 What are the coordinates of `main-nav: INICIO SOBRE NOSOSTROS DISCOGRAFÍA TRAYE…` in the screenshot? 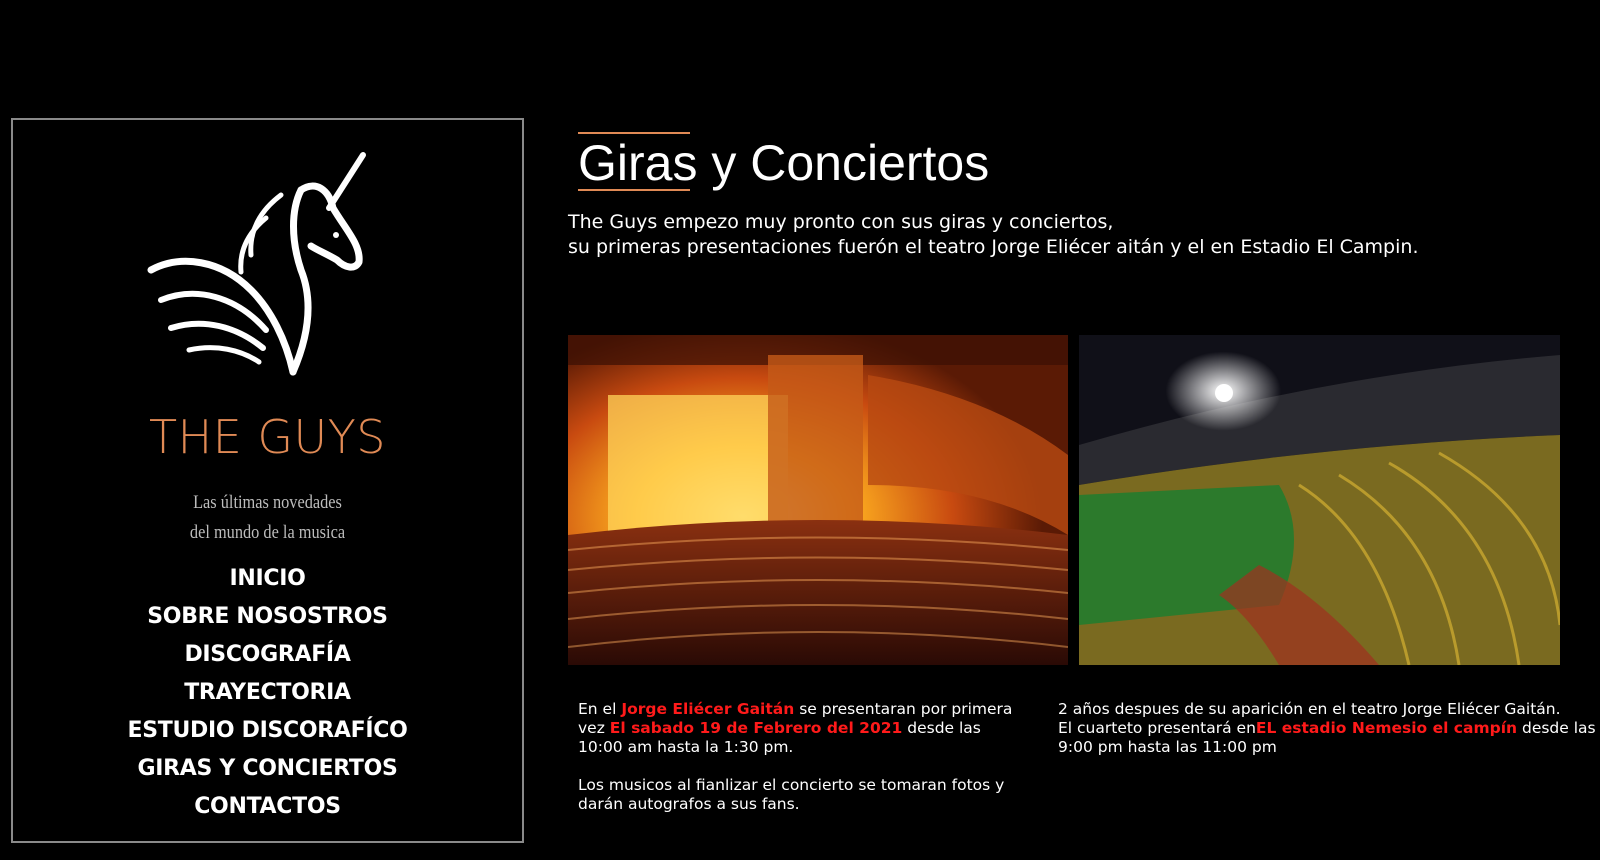 It's located at (267, 693).